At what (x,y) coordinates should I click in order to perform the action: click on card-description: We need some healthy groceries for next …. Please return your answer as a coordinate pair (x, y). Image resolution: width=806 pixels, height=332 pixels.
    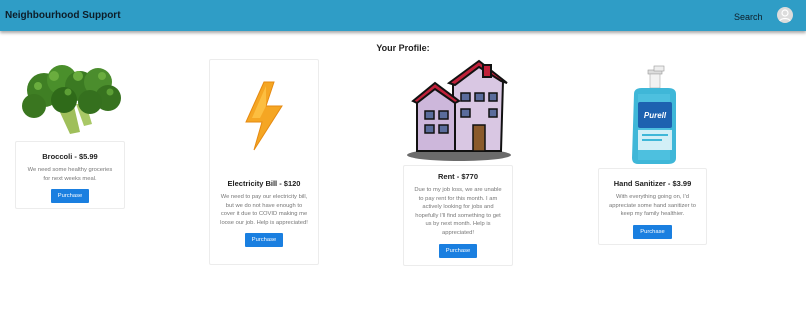
    Looking at the image, I should click on (70, 174).